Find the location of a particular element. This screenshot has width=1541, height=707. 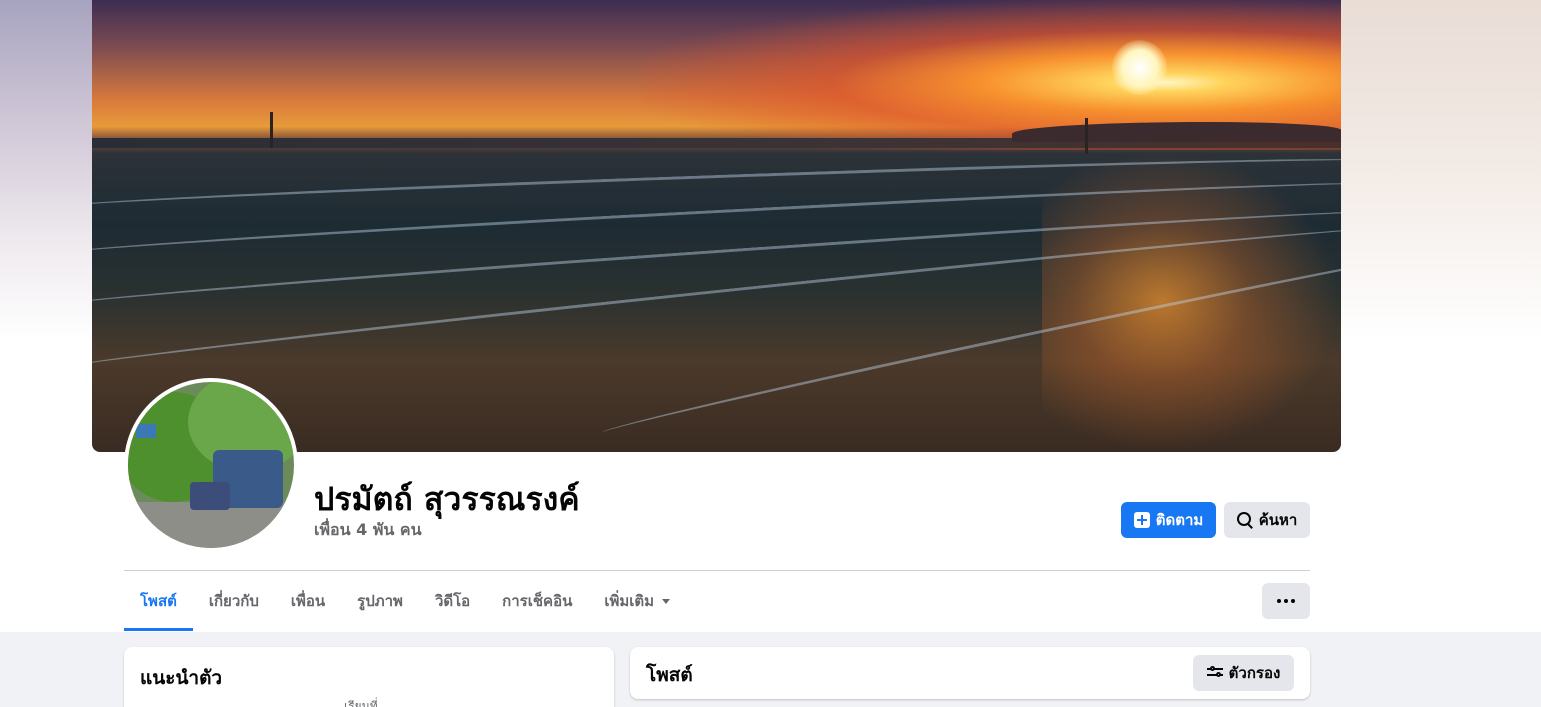

avatar-sign is located at coordinates (146, 431).